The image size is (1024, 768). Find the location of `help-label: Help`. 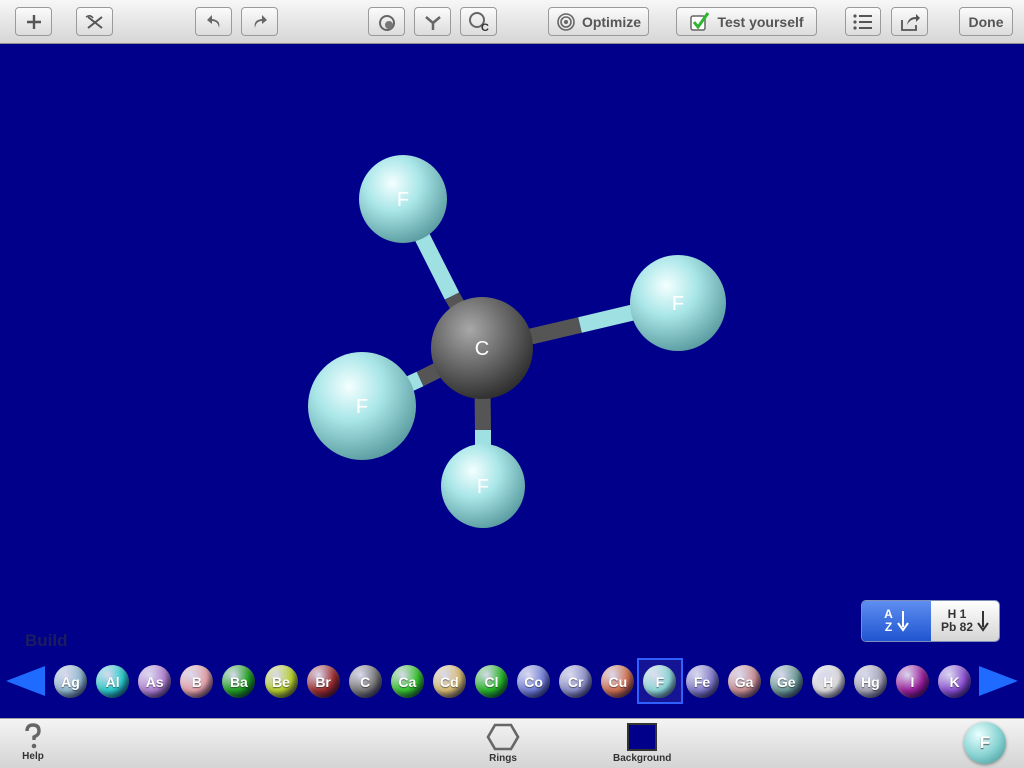

help-label: Help is located at coordinates (33, 756).